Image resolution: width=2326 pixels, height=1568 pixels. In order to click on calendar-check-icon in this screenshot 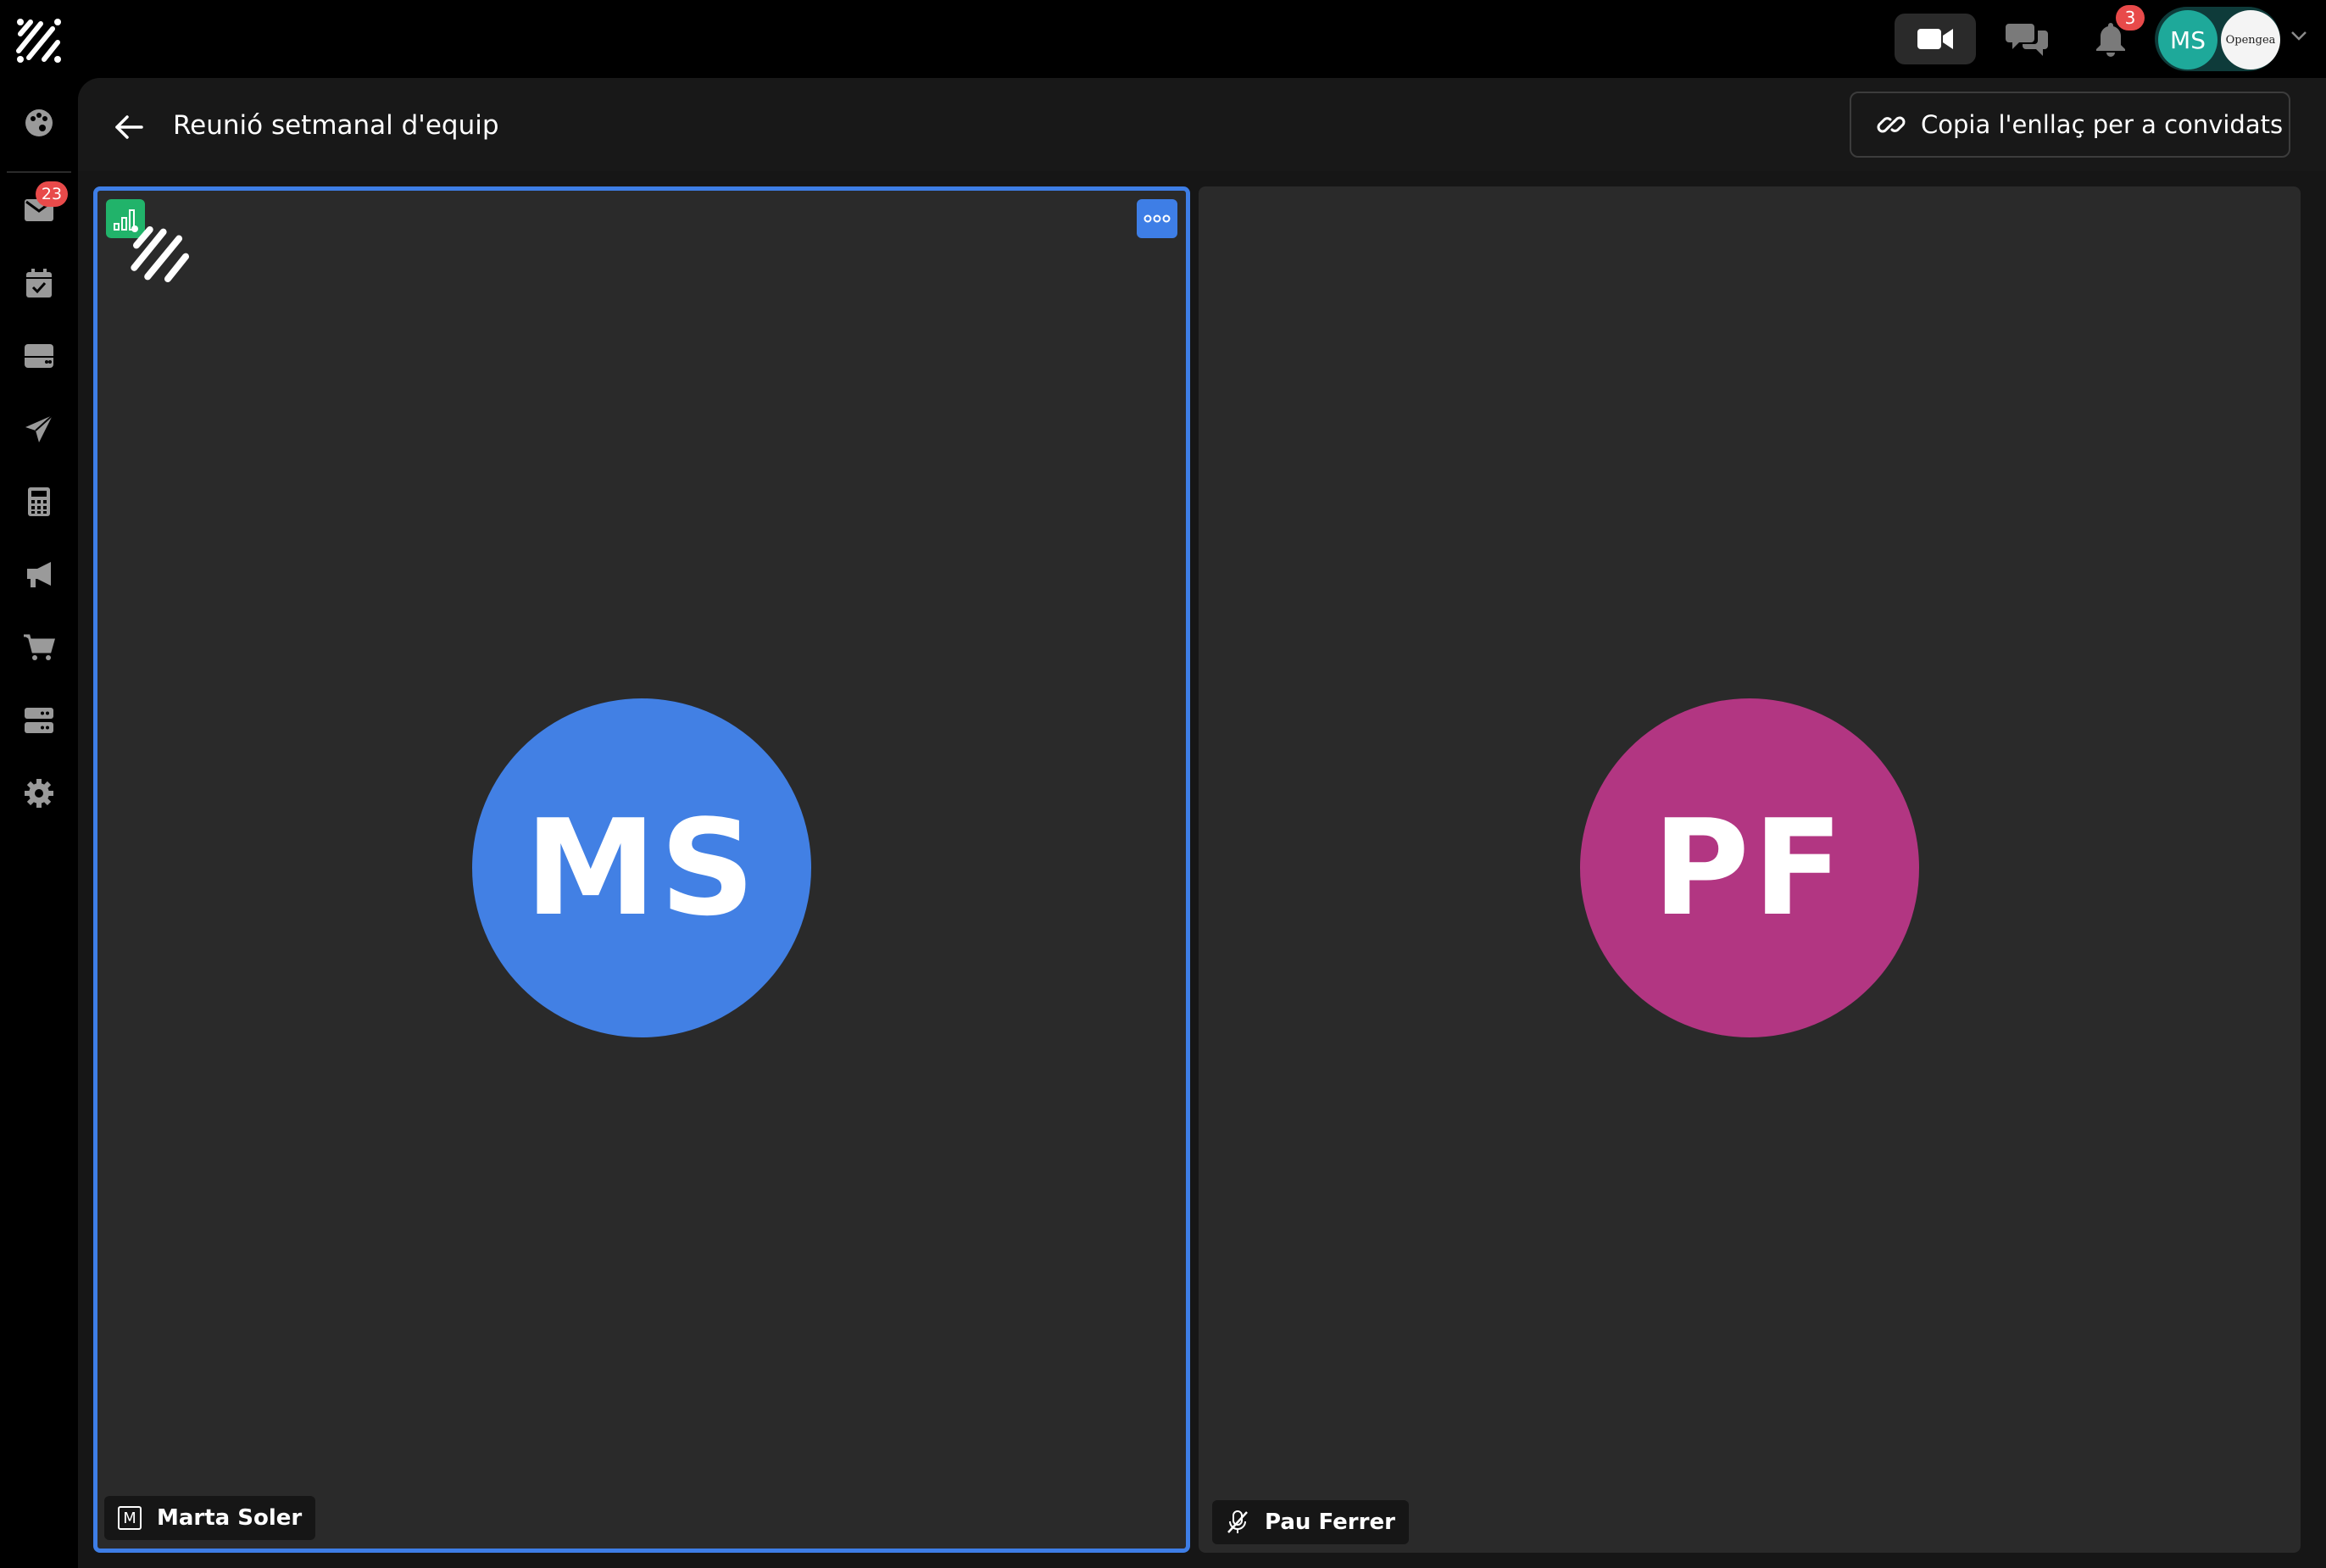, I will do `click(39, 283)`.